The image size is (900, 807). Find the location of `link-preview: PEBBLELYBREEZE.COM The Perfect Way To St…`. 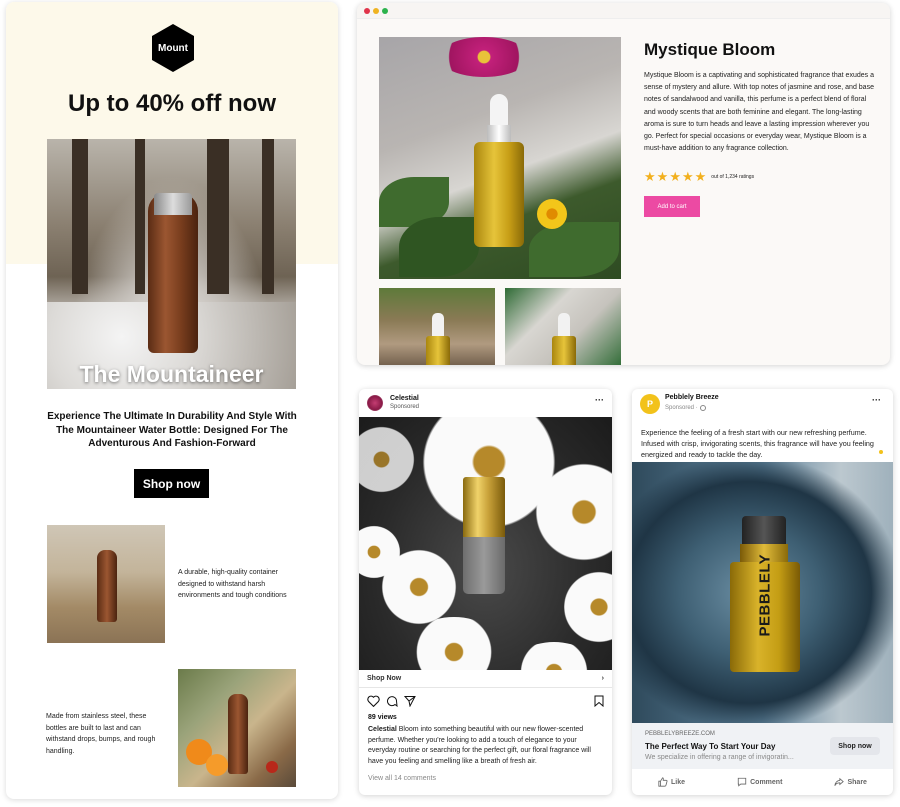

link-preview: PEBBLELYBREEZE.COM The Perfect Way To St… is located at coordinates (762, 746).